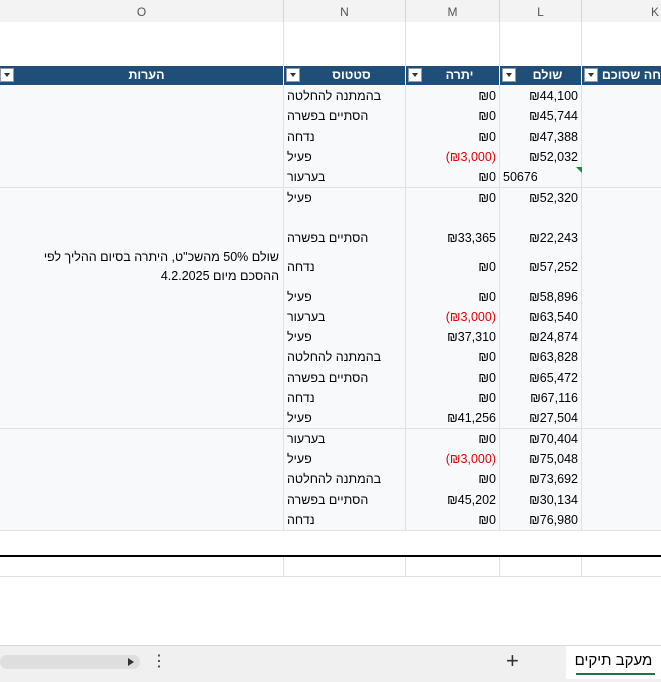 Image resolution: width=661 pixels, height=682 pixels. What do you see at coordinates (541, 479) in the screenshot?
I see `paid-cell: ₪73,692` at bounding box center [541, 479].